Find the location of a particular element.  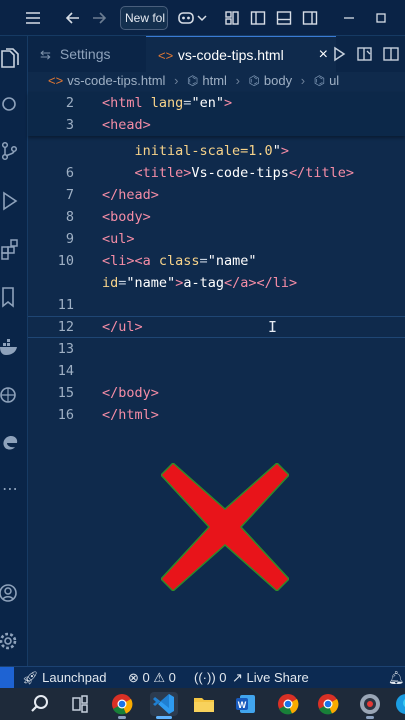

file-explorer-icon is located at coordinates (204, 704).